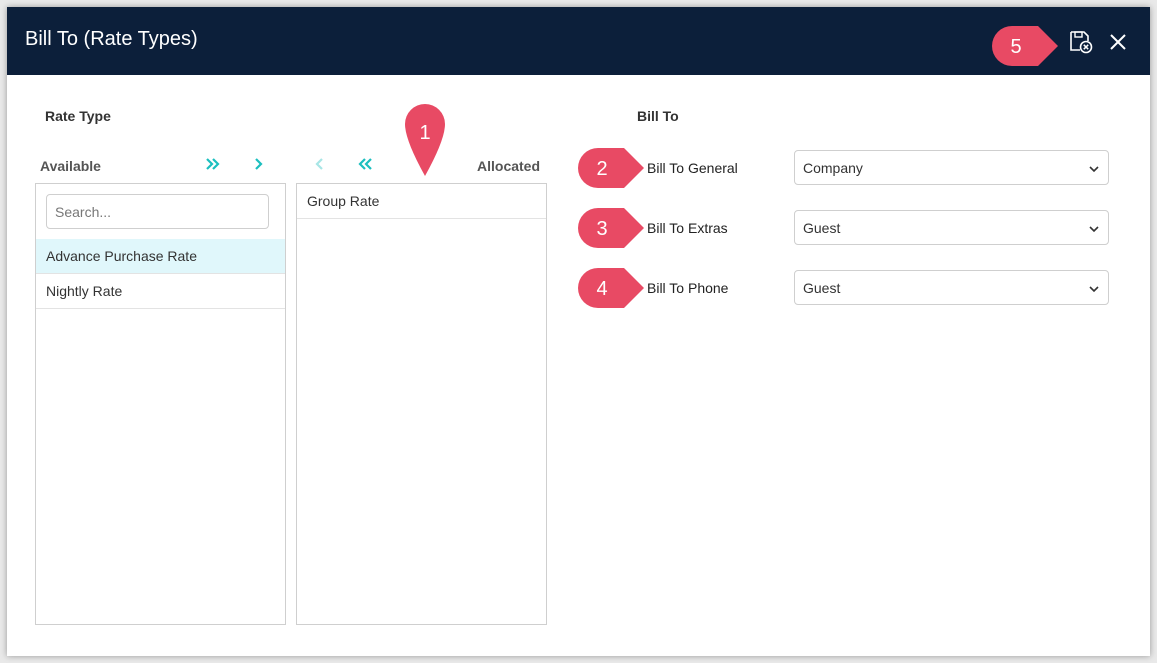 This screenshot has width=1157, height=663. Describe the element at coordinates (421, 404) in the screenshot. I see `allocated-list: Group Rate` at that location.